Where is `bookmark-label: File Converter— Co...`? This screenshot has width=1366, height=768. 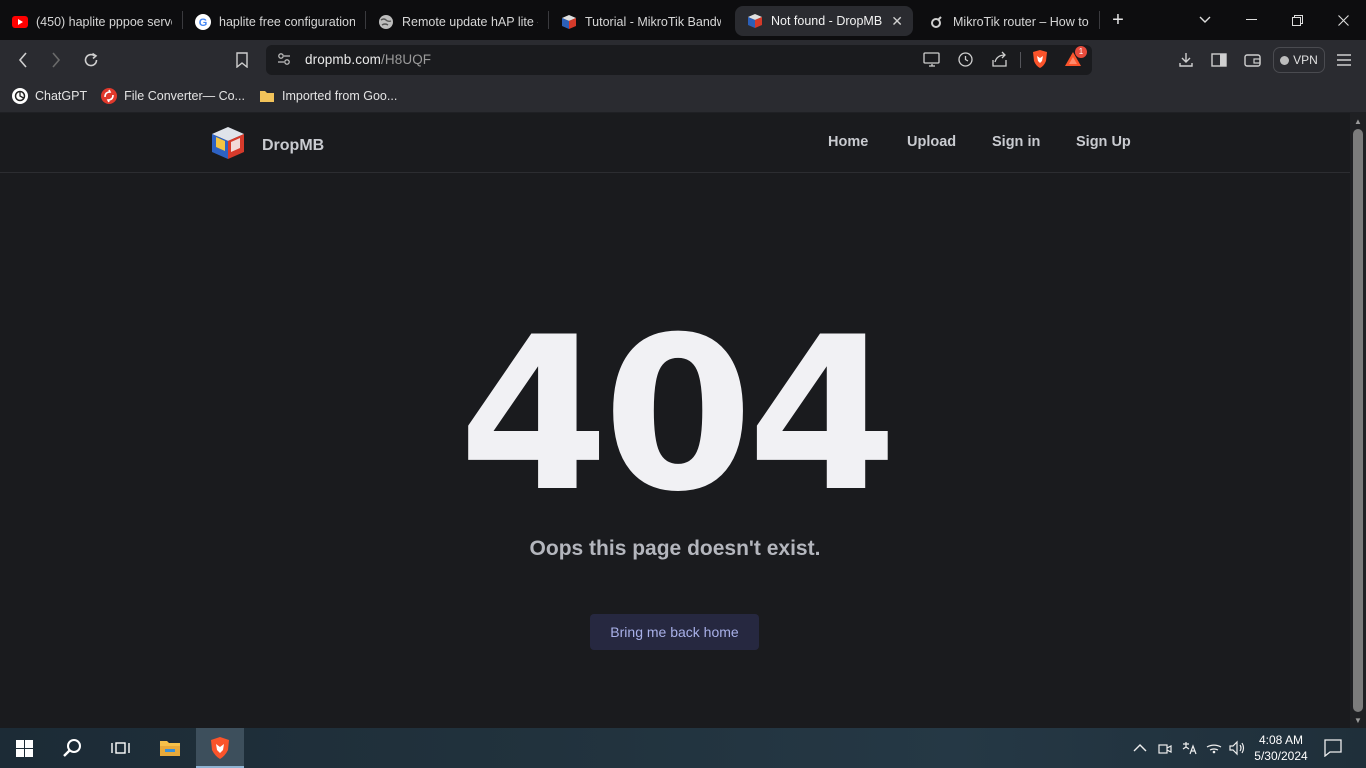 bookmark-label: File Converter— Co... is located at coordinates (184, 96).